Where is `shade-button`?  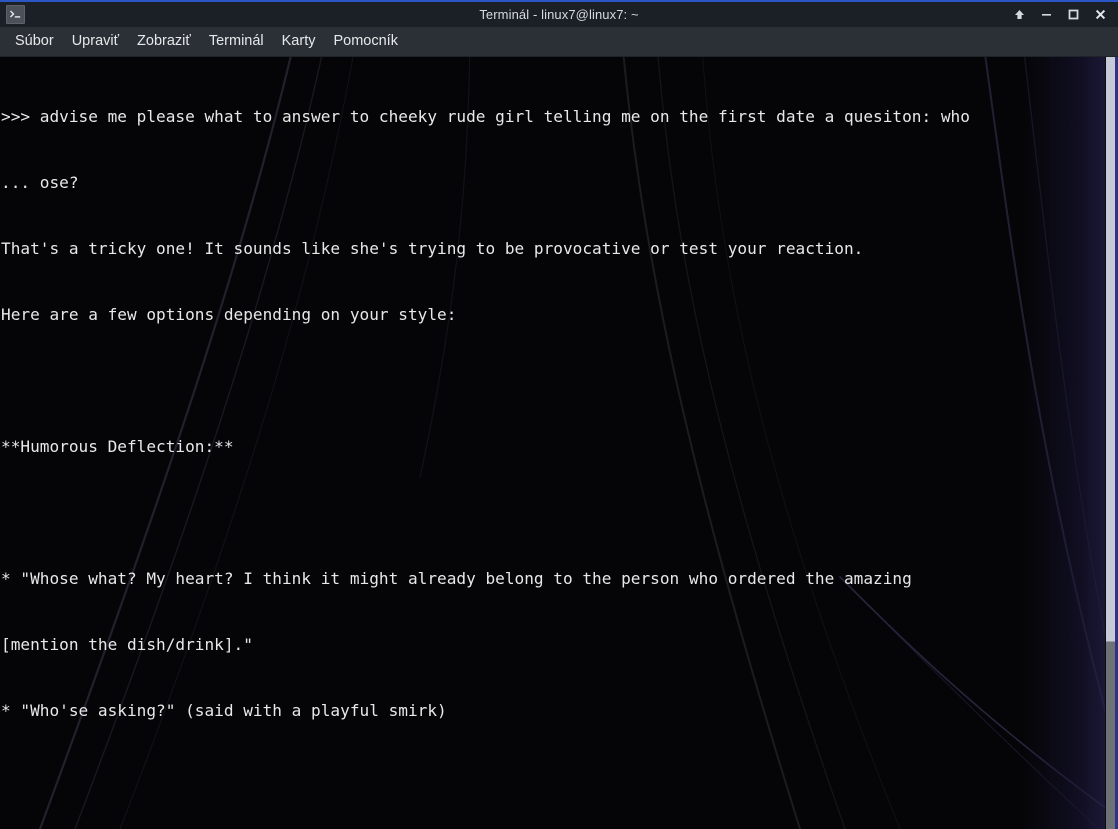 shade-button is located at coordinates (1019, 14).